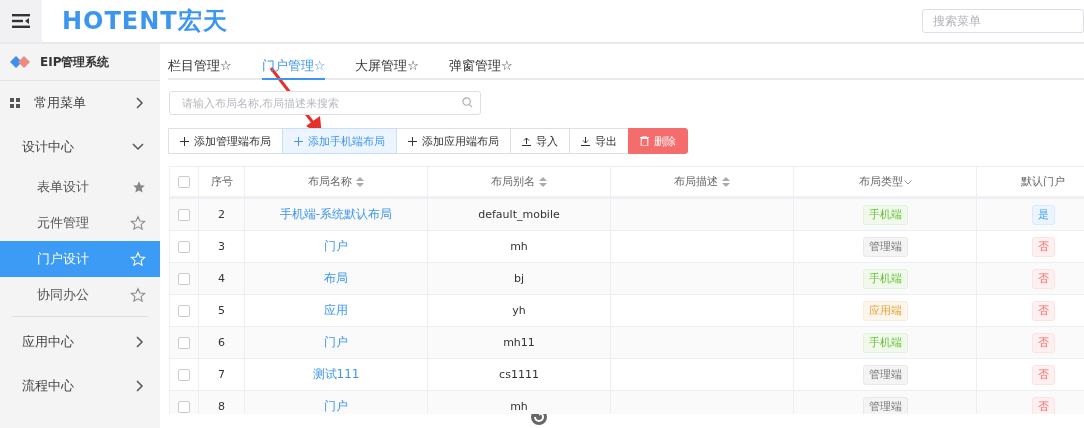 The height and width of the screenshot is (428, 1084). What do you see at coordinates (221, 374) in the screenshot?
I see `table-cell: 7` at bounding box center [221, 374].